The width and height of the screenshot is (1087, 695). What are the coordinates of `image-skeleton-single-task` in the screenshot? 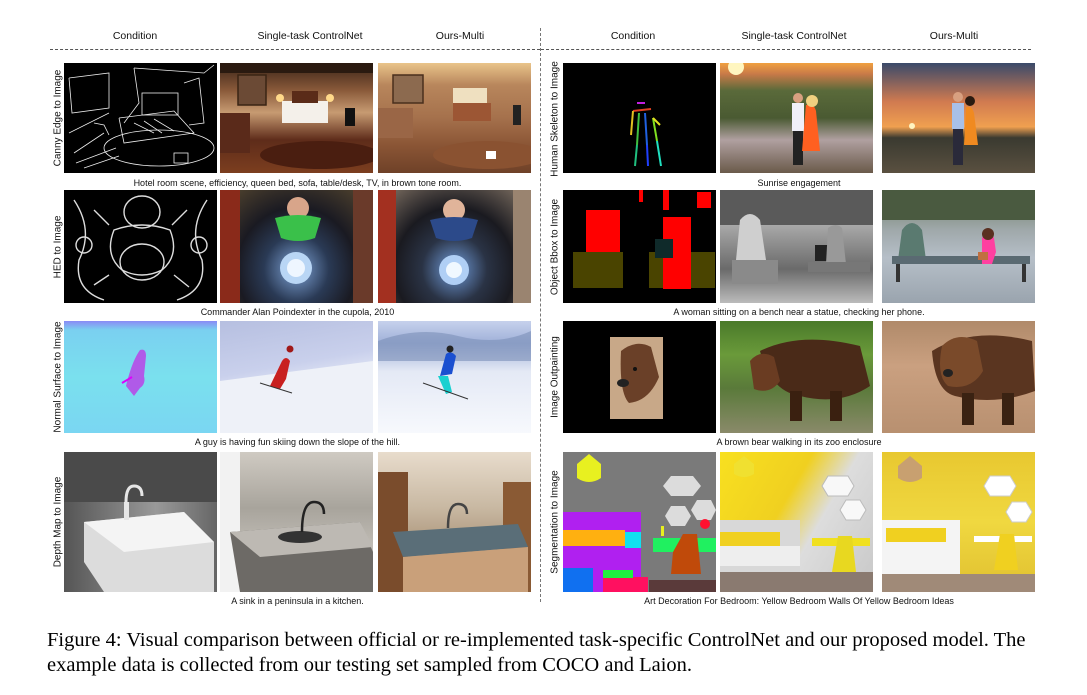 It's located at (796, 118).